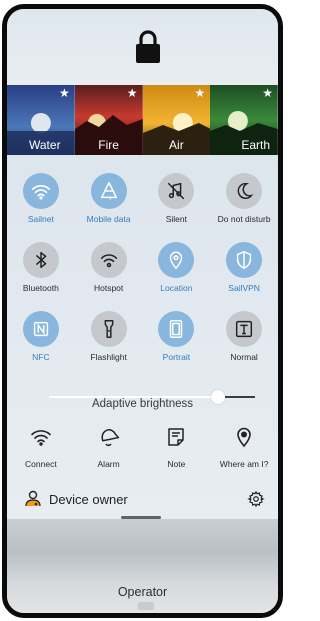 This screenshot has width=320, height=621. Describe the element at coordinates (244, 357) in the screenshot. I see `toggle-label: Normal` at that location.